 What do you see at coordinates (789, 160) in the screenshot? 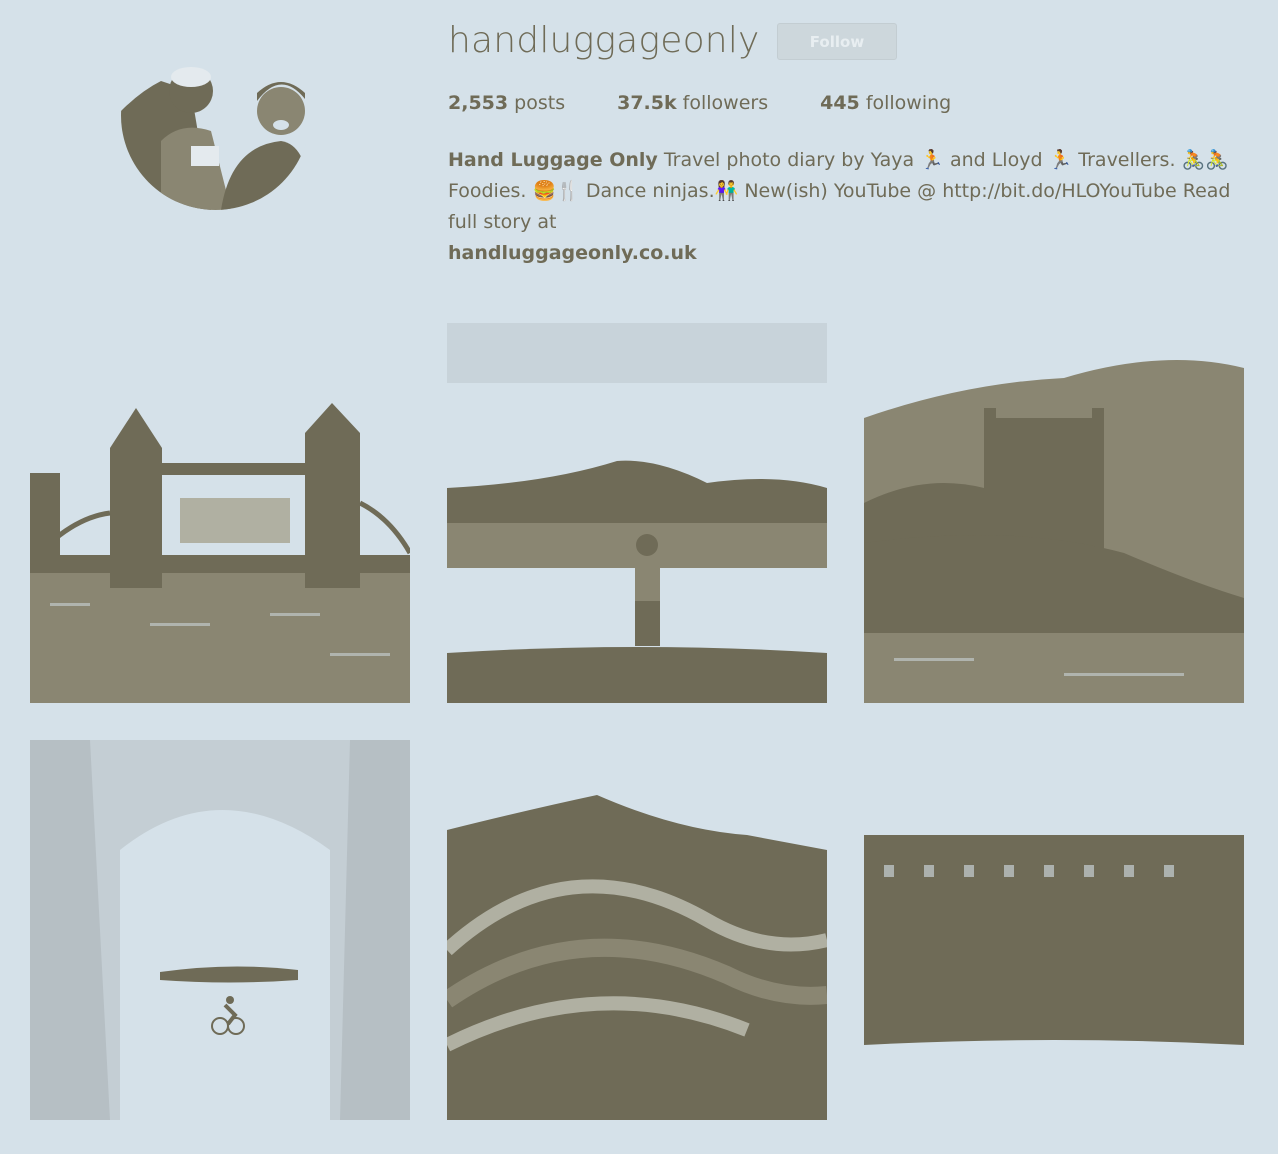
I see `bio-text-1: Travel photo diary by Yaya` at bounding box center [789, 160].